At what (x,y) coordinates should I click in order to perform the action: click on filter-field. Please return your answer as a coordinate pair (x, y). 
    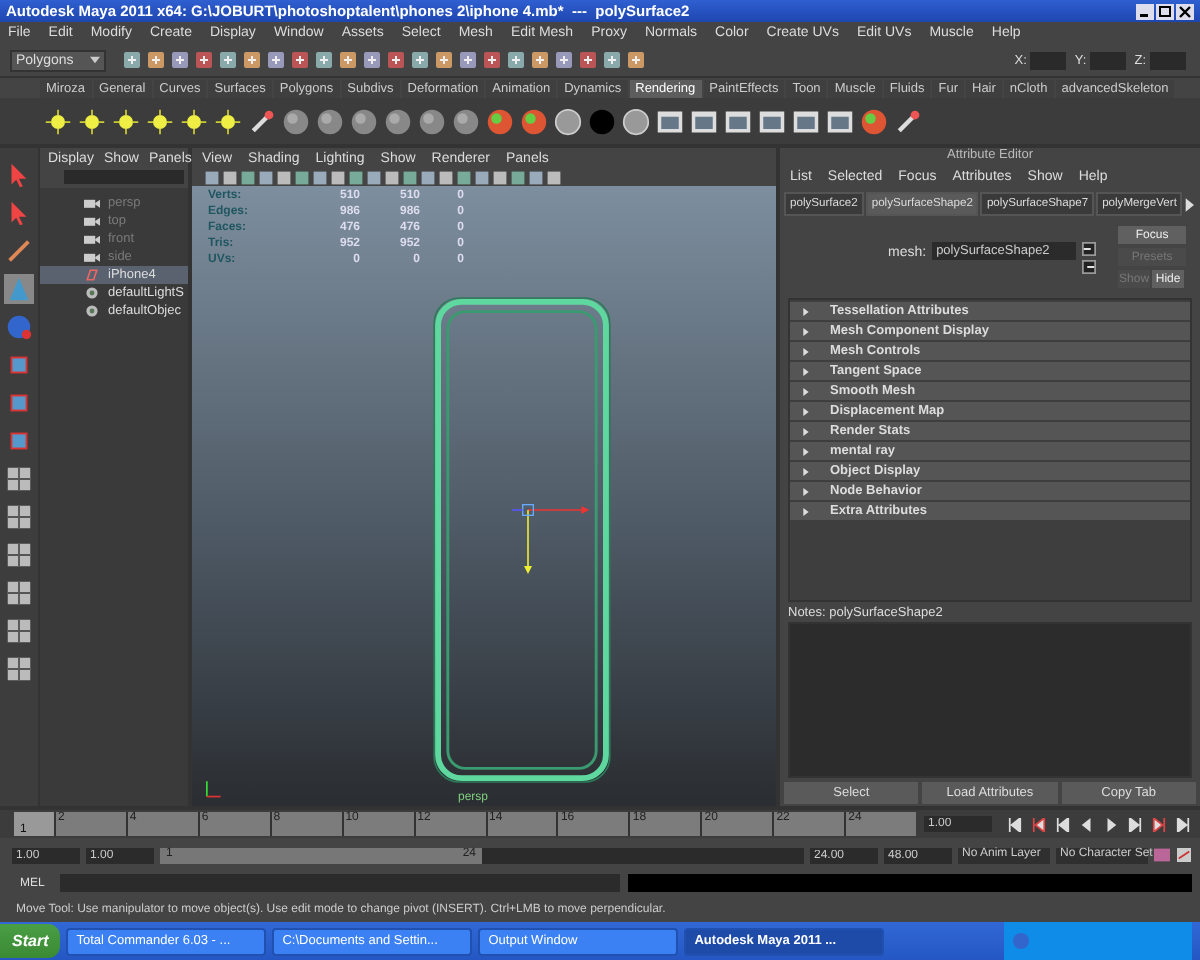
    Looking at the image, I should click on (124, 177).